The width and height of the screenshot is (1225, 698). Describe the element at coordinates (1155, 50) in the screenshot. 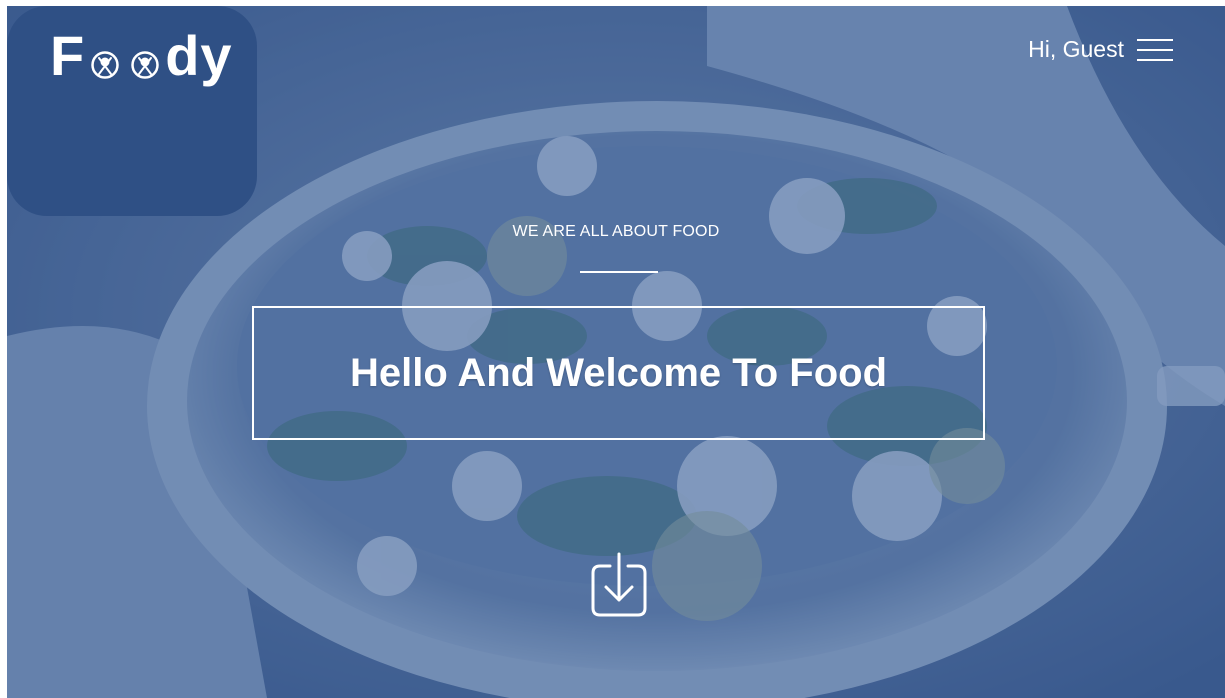

I see `hamburger-menu-icon` at that location.